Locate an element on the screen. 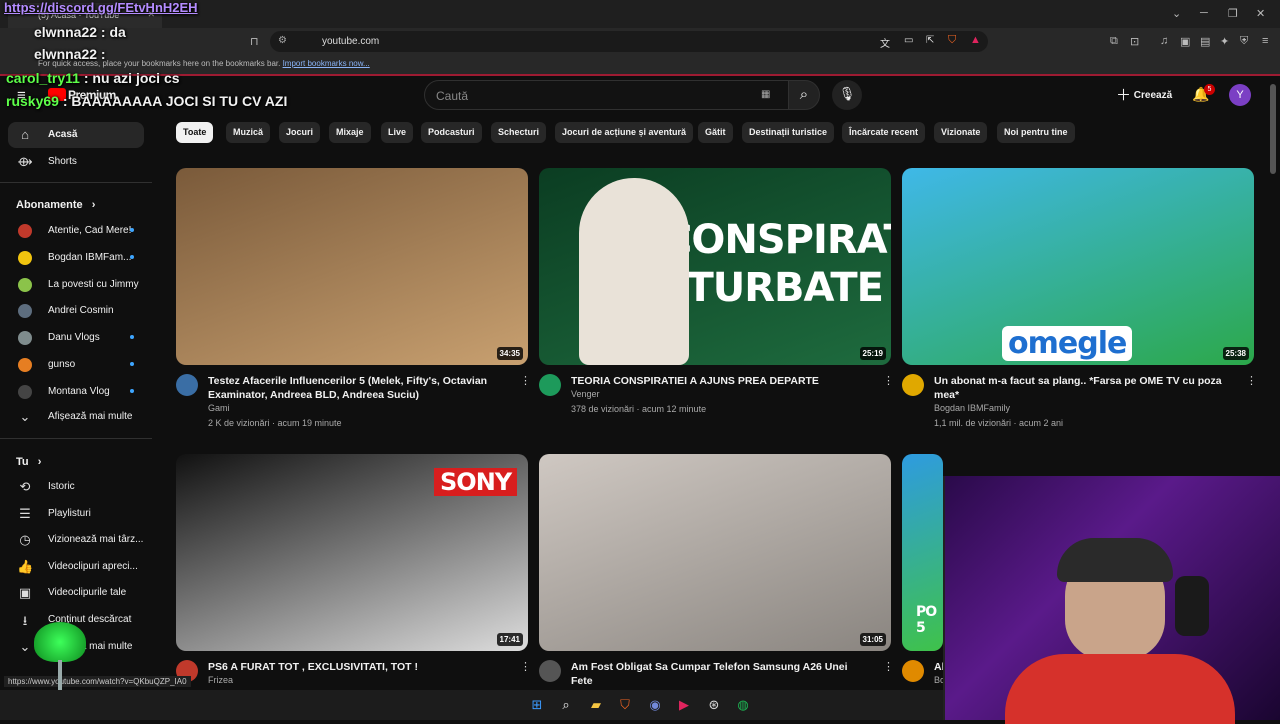 The width and height of the screenshot is (1280, 724). video-channel-name: Bogdan IBMFamily is located at coordinates (972, 408).